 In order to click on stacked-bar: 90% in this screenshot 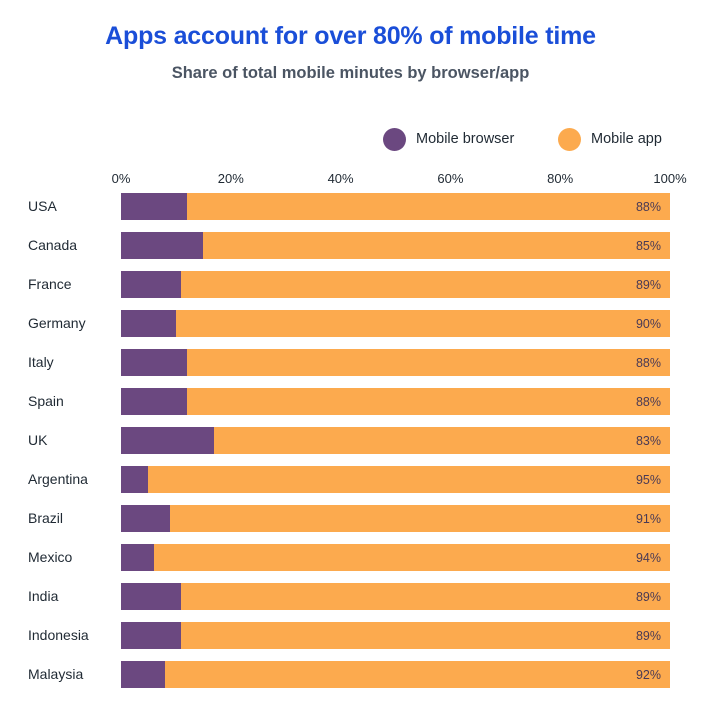, I will do `click(395, 323)`.